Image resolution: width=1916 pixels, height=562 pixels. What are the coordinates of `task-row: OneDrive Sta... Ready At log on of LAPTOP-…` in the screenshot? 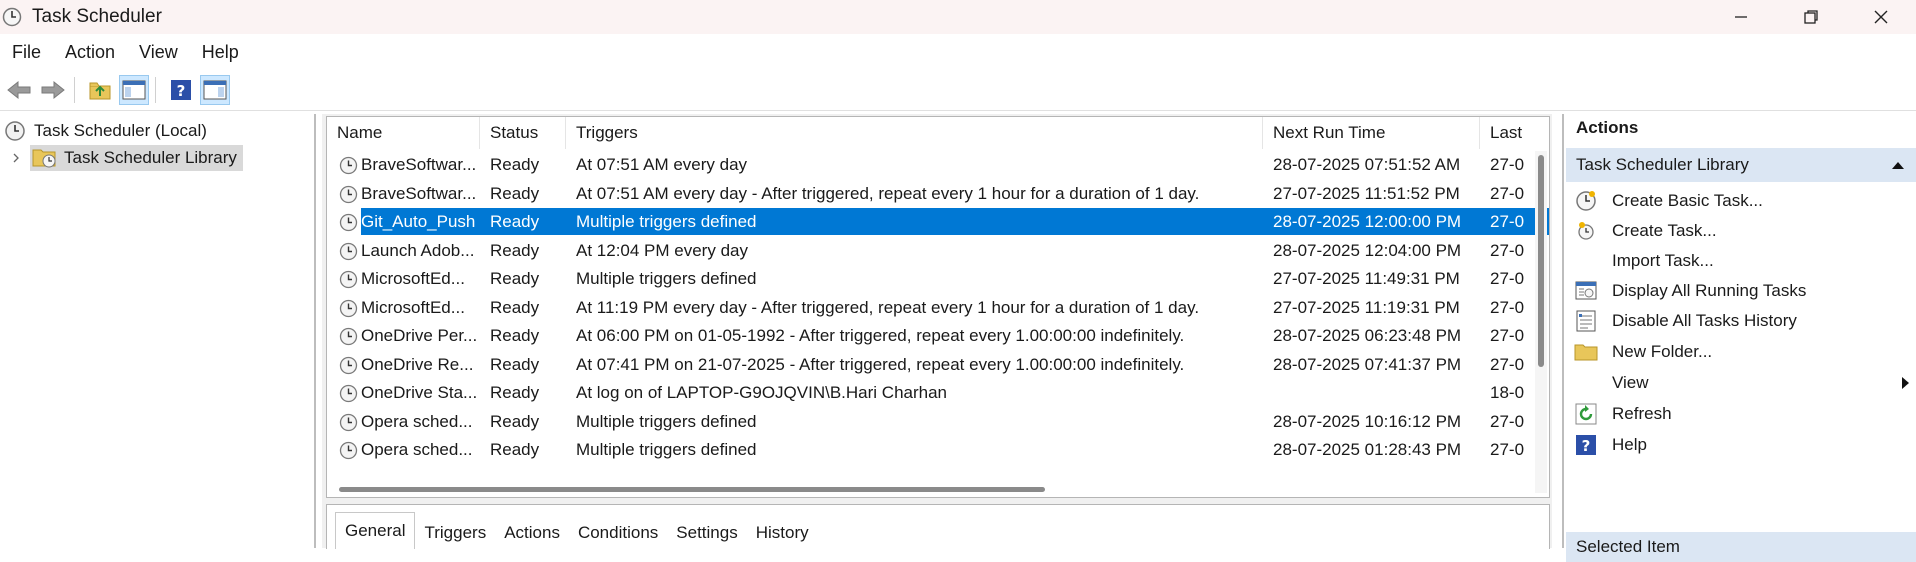 It's located at (927, 393).